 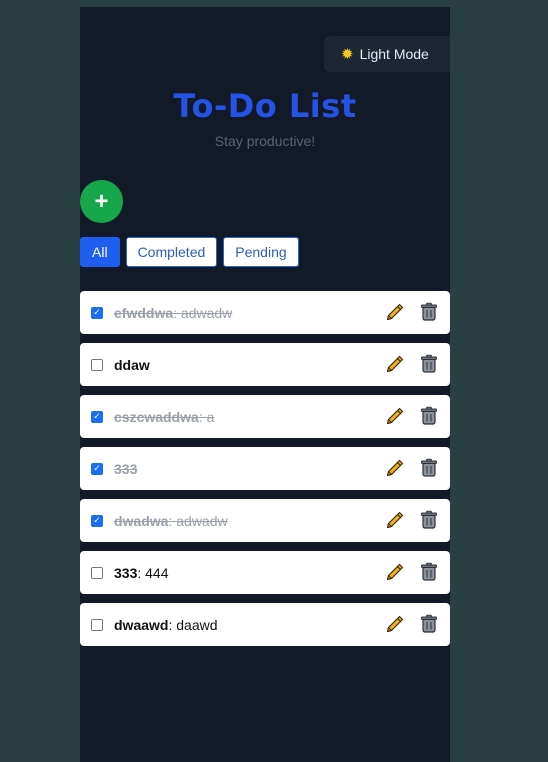 I want to click on theme-toggle-label: Light Mode, so click(x=394, y=54).